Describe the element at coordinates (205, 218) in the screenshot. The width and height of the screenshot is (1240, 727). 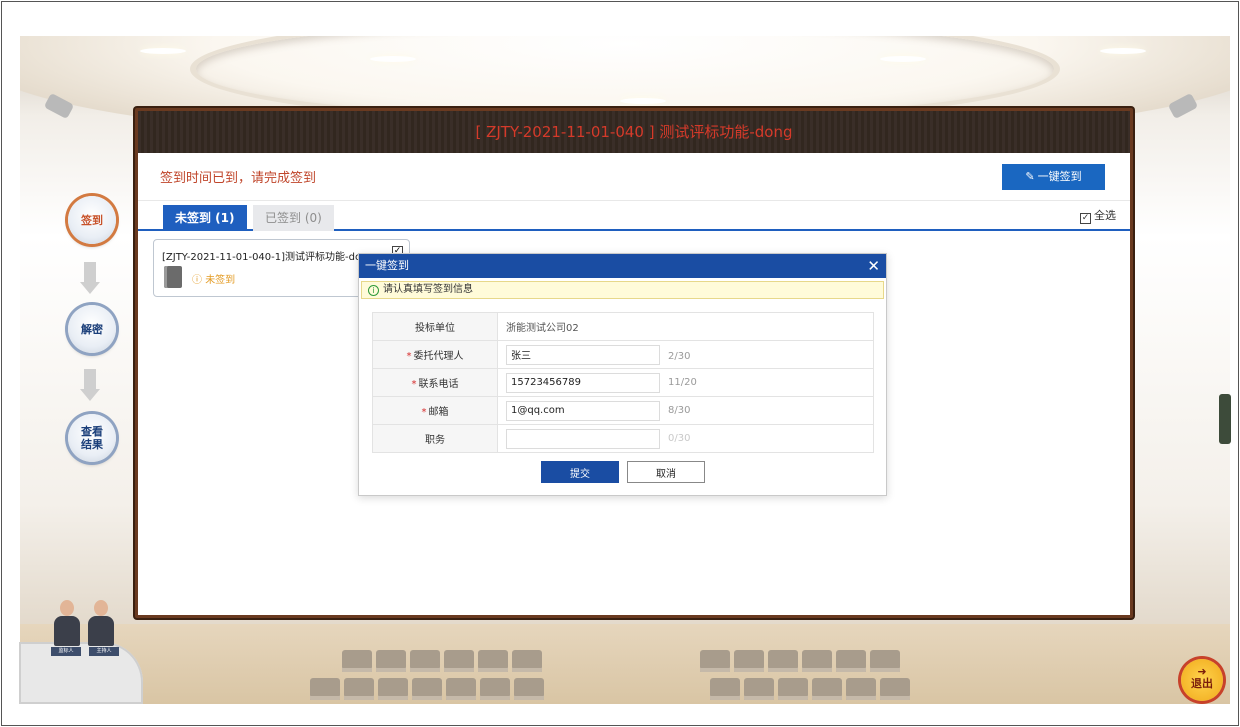
I see `tab-not-signed: 未签到 (1)` at that location.